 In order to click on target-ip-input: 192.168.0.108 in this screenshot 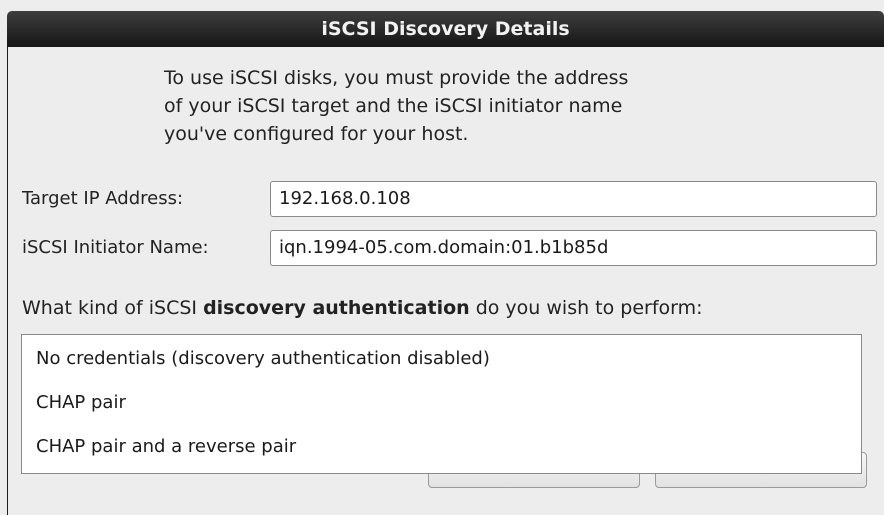, I will do `click(573, 199)`.